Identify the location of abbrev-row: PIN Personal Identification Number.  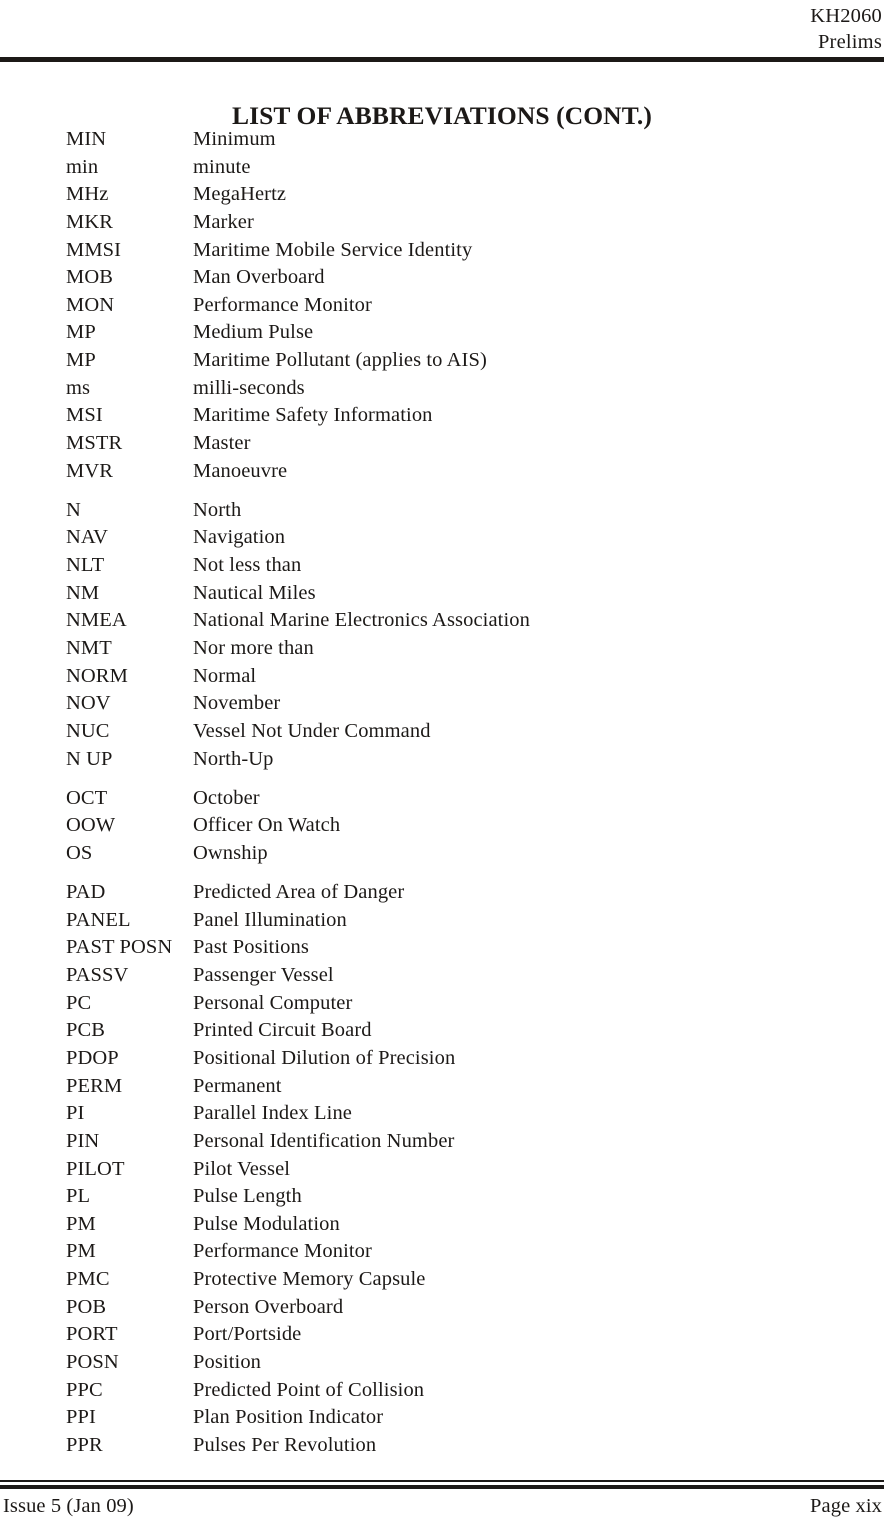
(455, 1142).